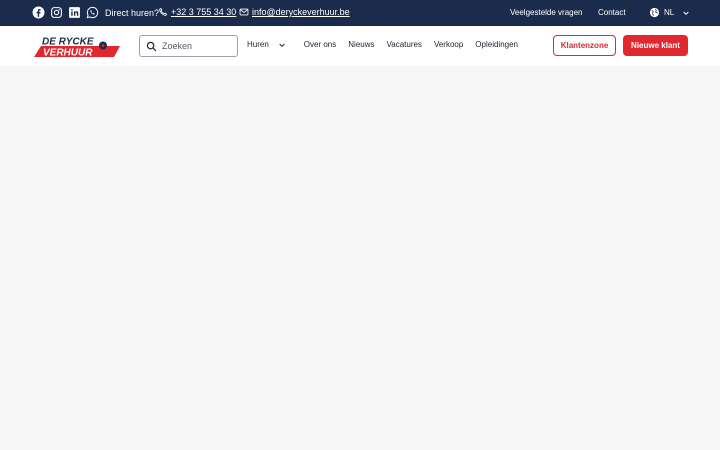 The width and height of the screenshot is (720, 450). I want to click on company-logo: DE RYCKE VERHUUR, so click(77, 46).